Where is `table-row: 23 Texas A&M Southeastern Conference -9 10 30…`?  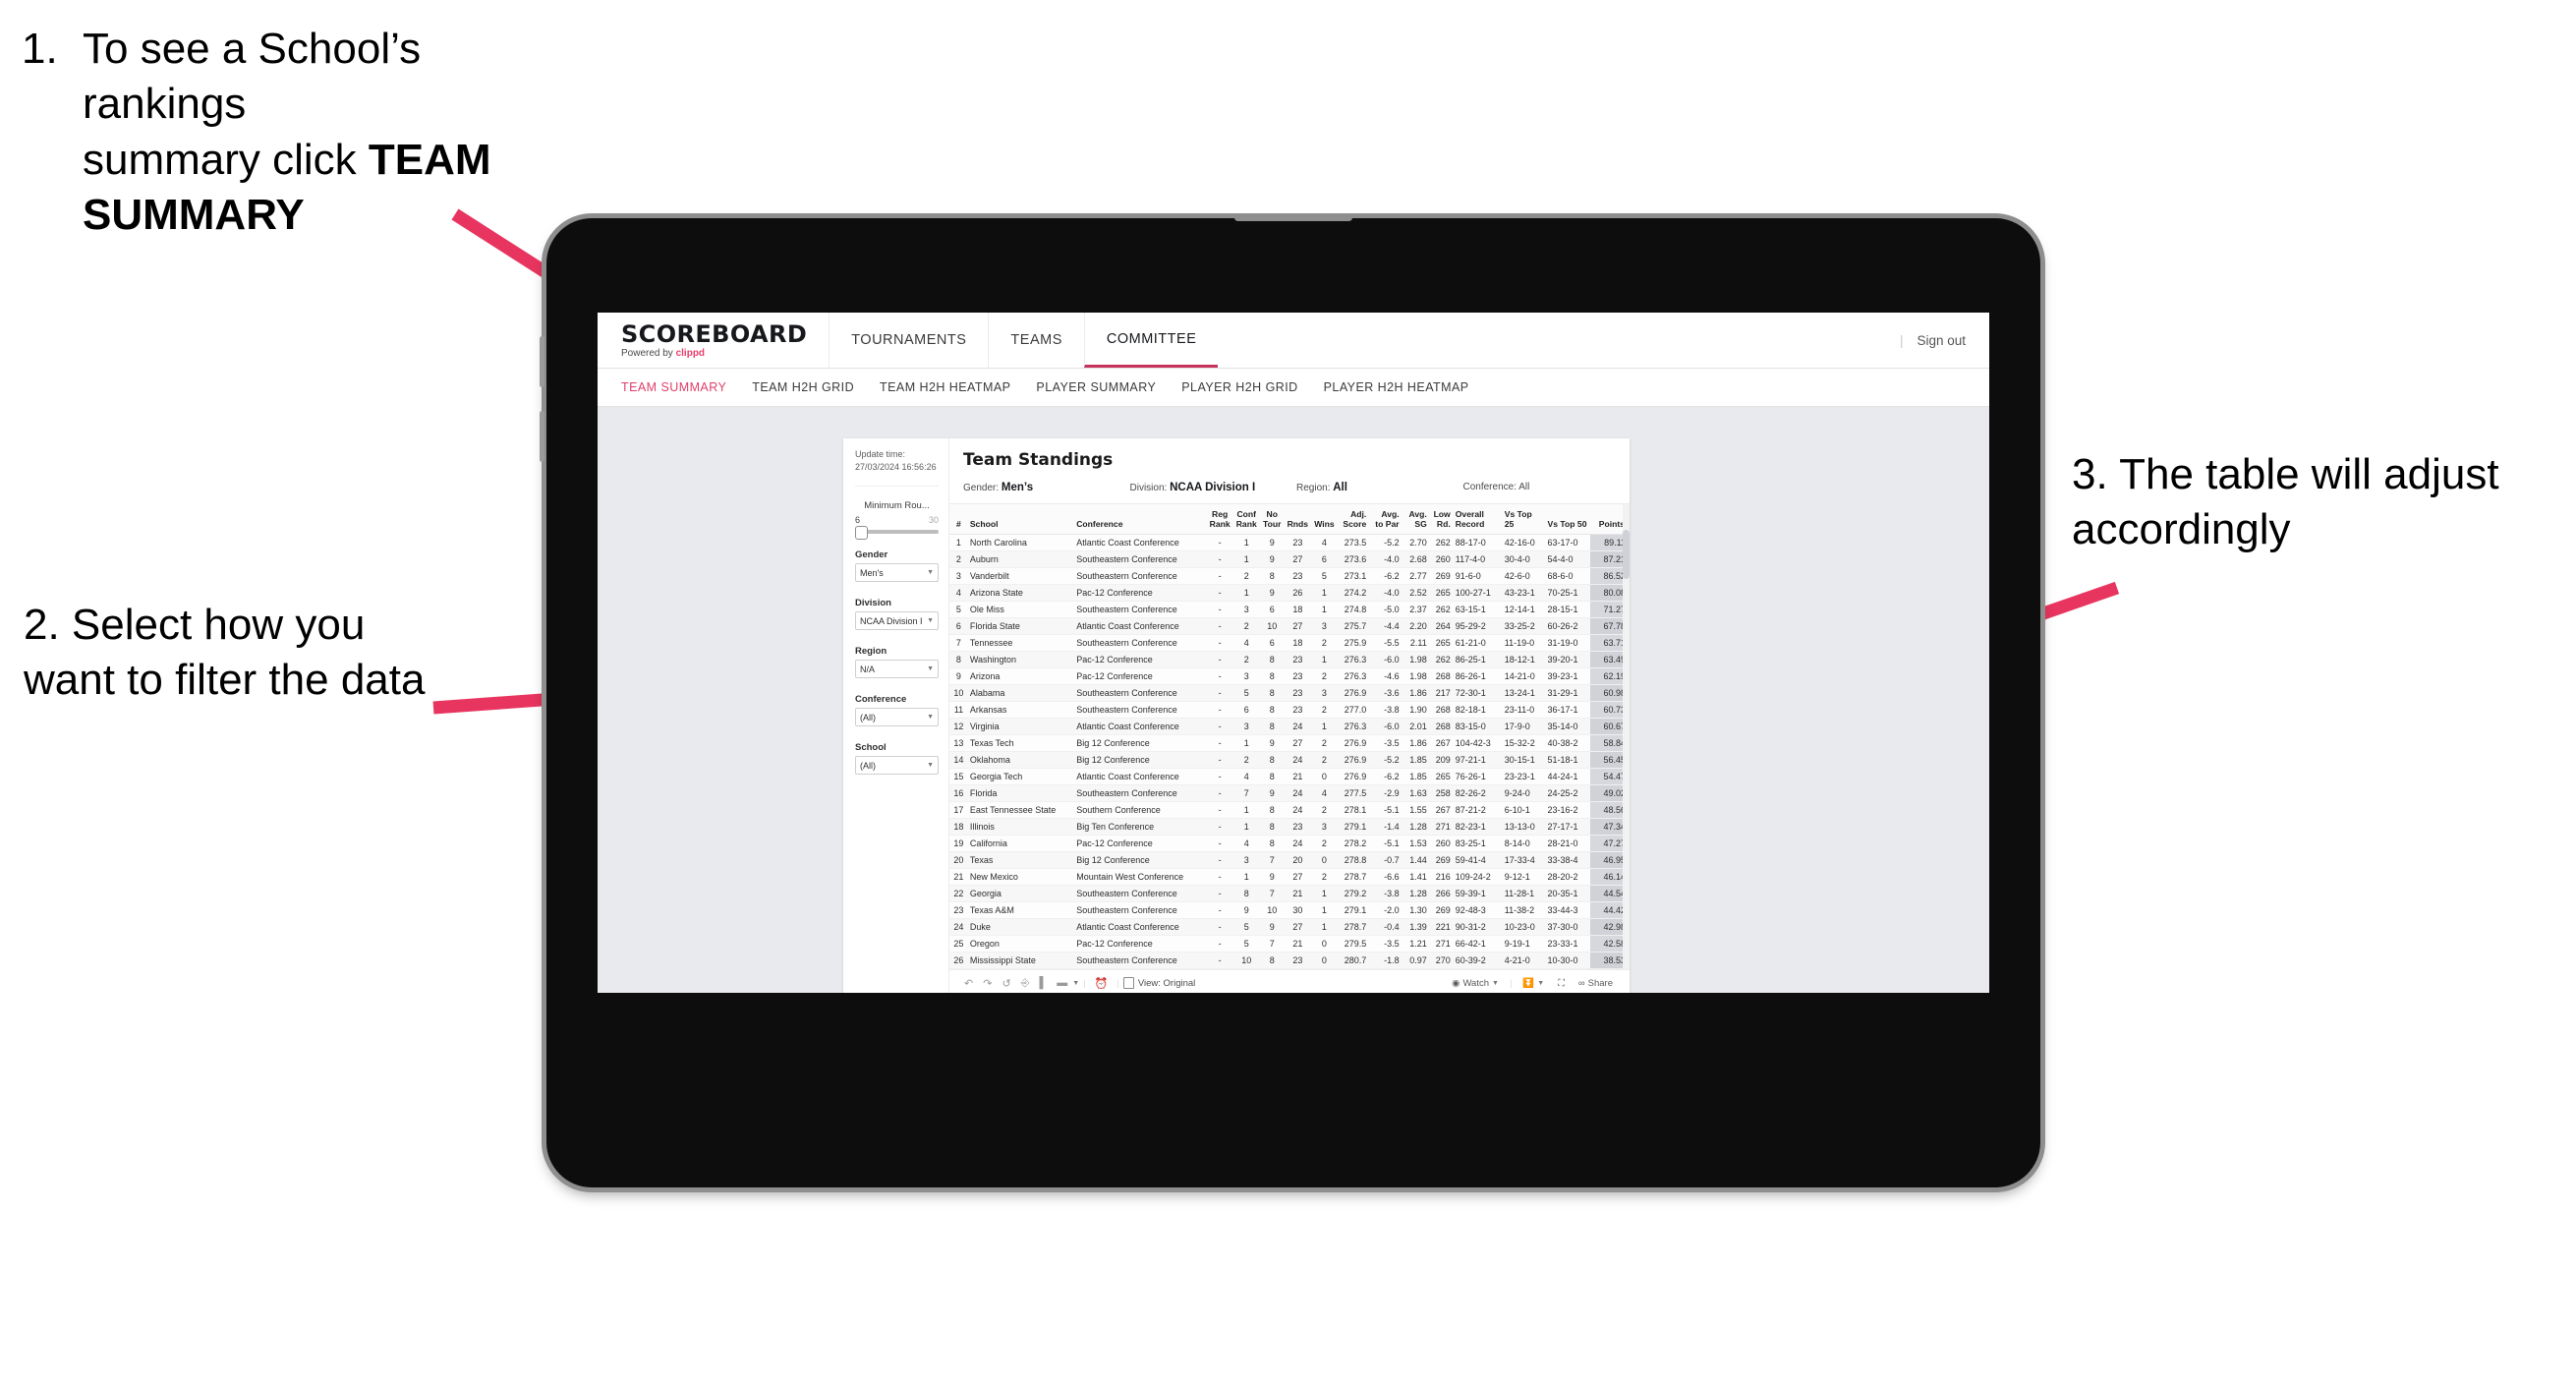 table-row: 23 Texas A&M Southeastern Conference -9 10 30… is located at coordinates (1290, 911).